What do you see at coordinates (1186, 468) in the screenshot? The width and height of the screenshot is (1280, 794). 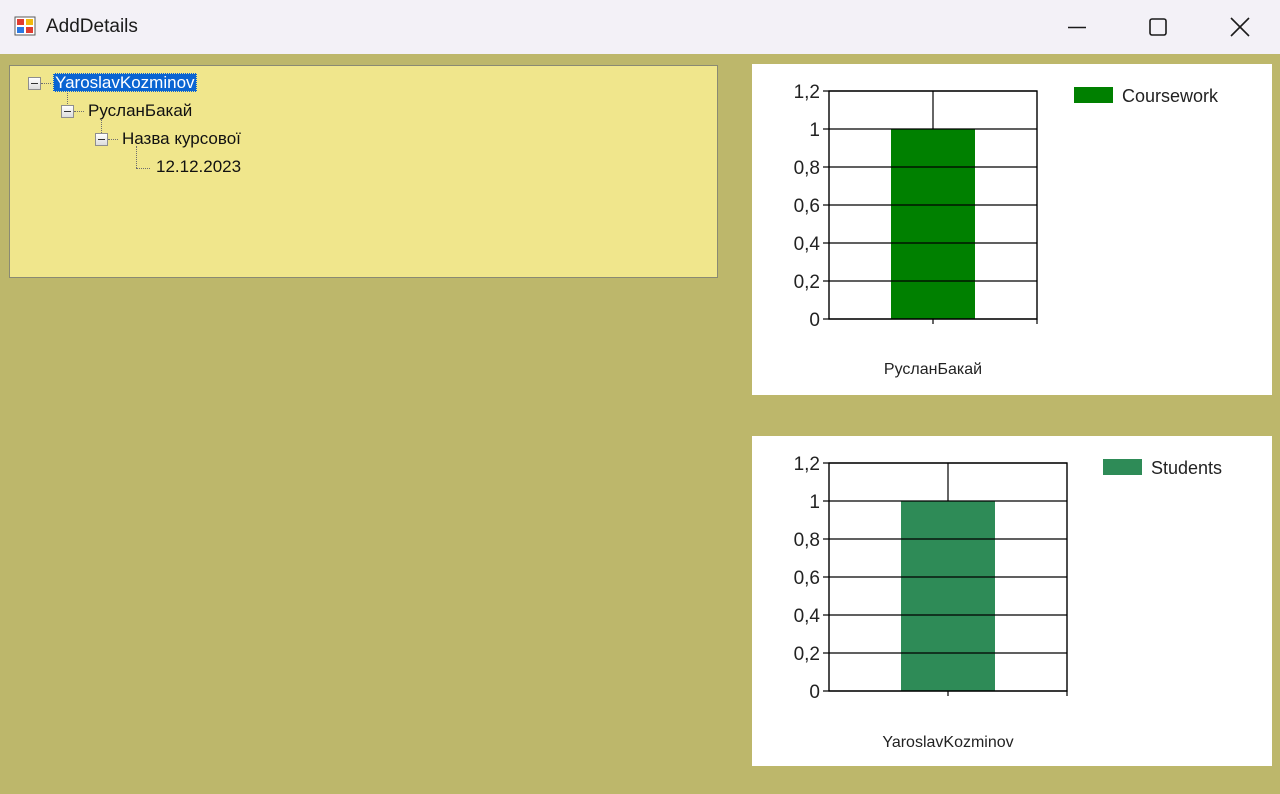 I see `legend-label: Students` at bounding box center [1186, 468].